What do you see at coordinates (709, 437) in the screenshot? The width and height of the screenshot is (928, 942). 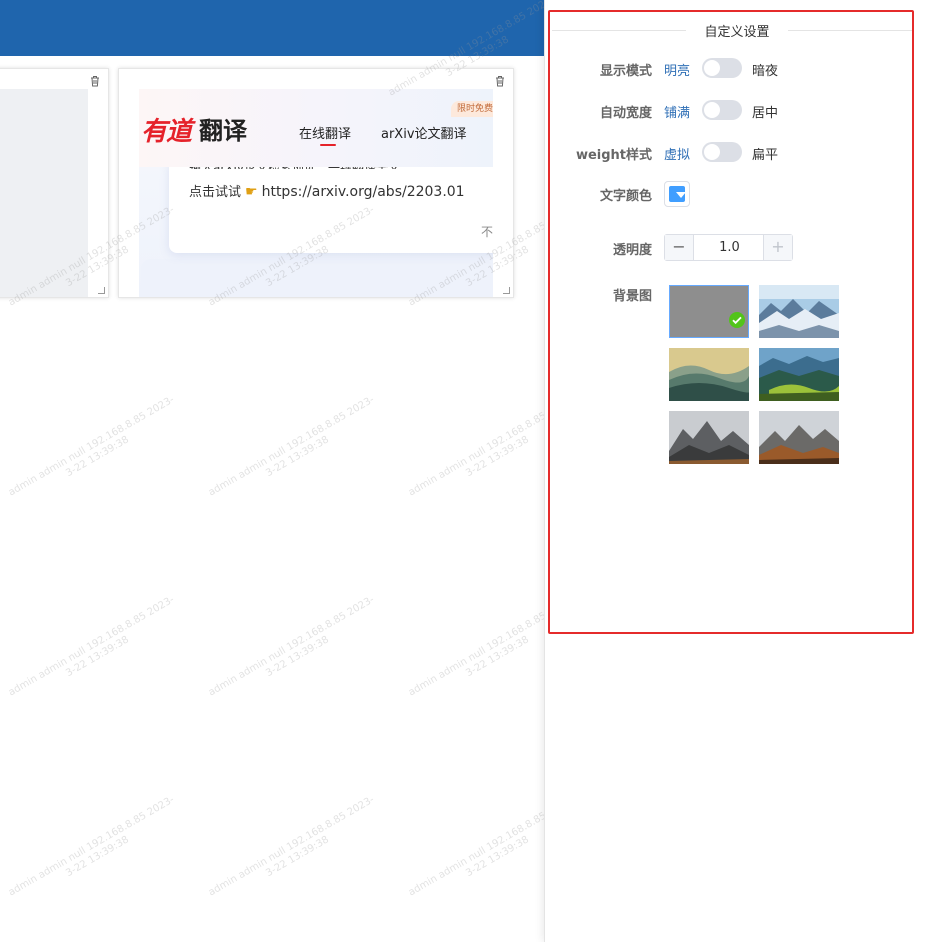 I see `background-option-rocky-peaks` at bounding box center [709, 437].